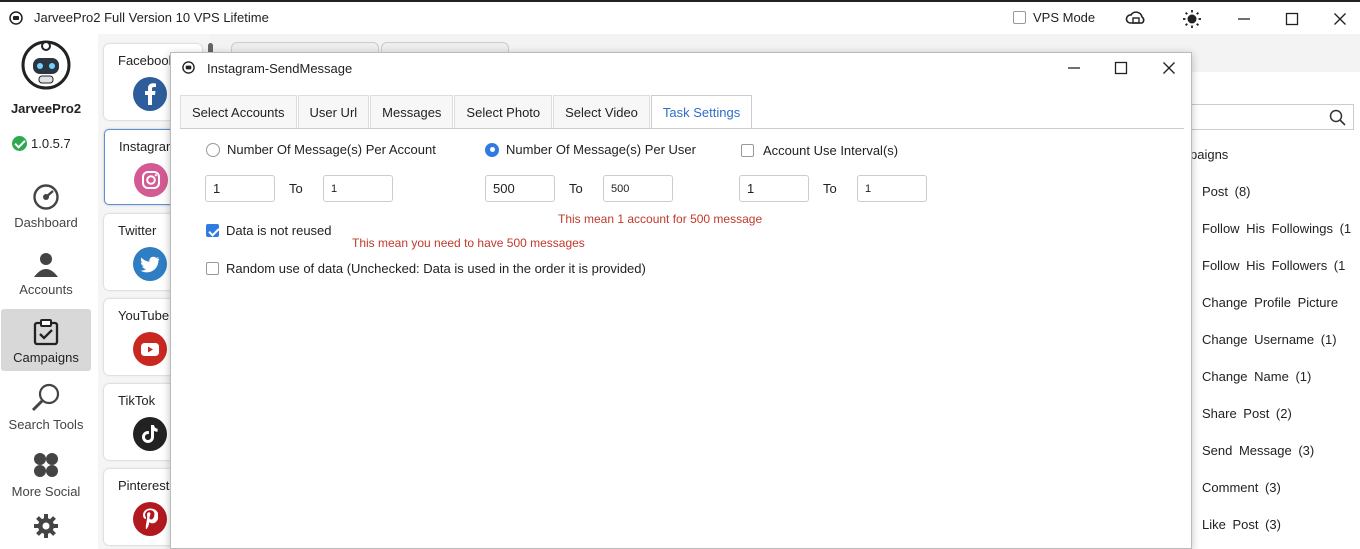  Describe the element at coordinates (296, 188) in the screenshot. I see `per-account-to-label: To` at that location.